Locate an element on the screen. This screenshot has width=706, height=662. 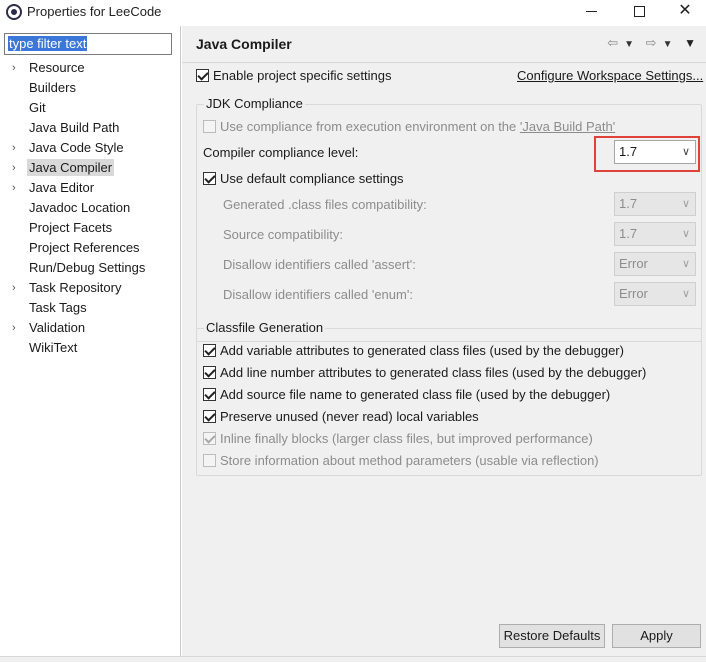
sidebar-item-label: WikiText is located at coordinates (53, 347).